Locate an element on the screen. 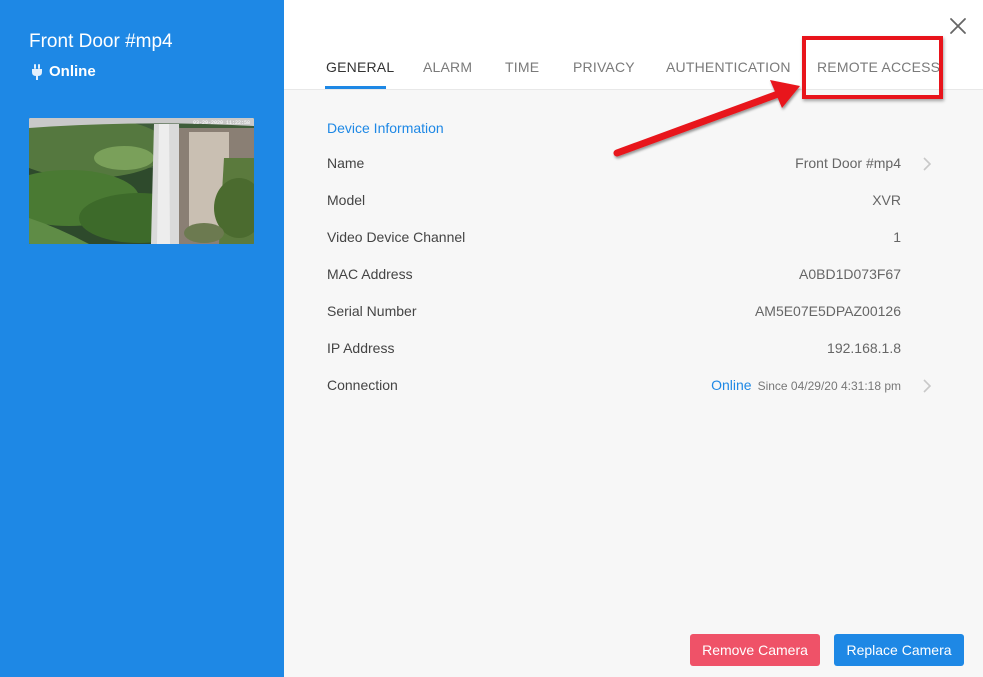 This screenshot has height=677, width=983. tab-alarm: ALARM is located at coordinates (447, 67).